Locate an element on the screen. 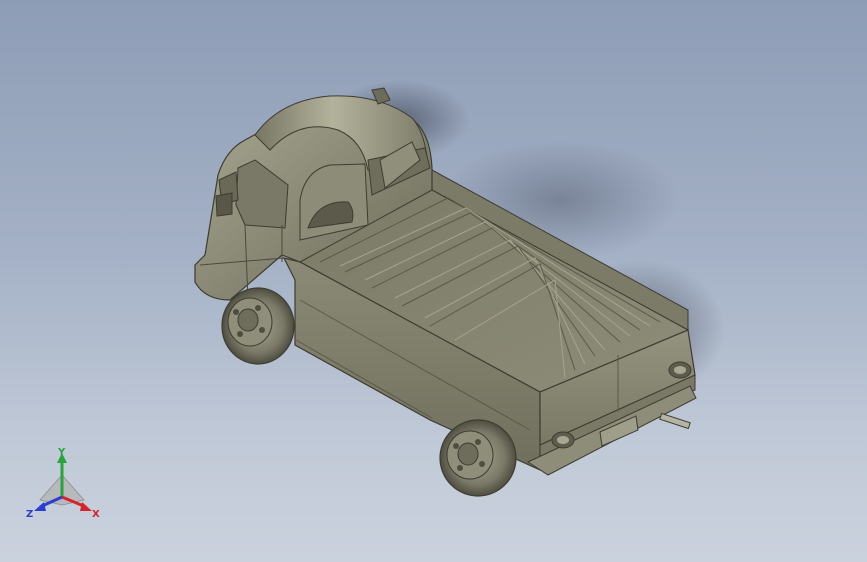 The height and width of the screenshot is (562, 867). rear-wheel is located at coordinates (478, 458).